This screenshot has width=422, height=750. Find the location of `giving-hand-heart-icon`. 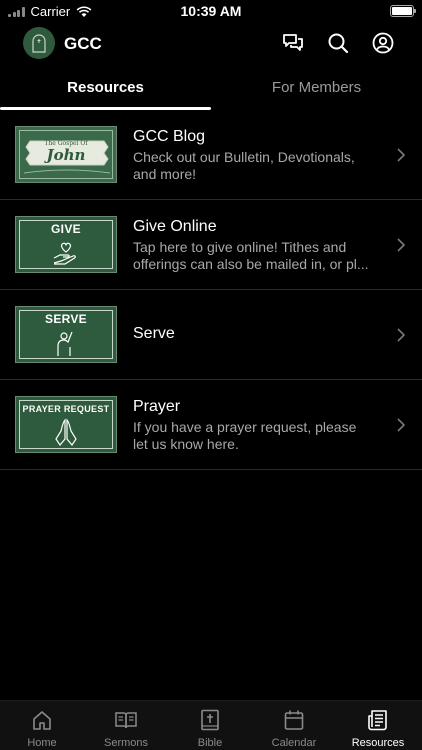

giving-hand-heart-icon is located at coordinates (64, 253).